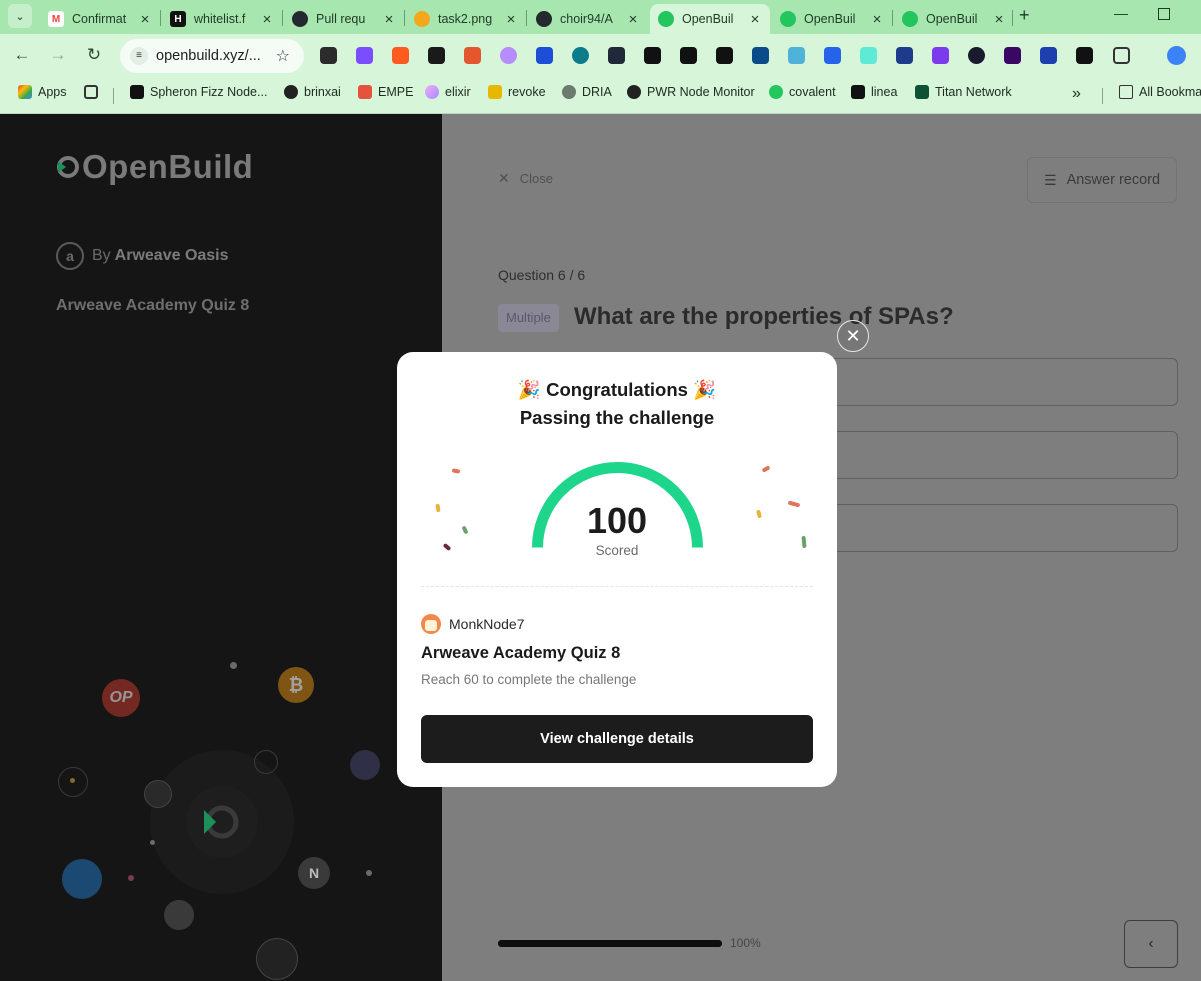  I want to click on answer-record-button: ☰ Answer record, so click(1102, 180).